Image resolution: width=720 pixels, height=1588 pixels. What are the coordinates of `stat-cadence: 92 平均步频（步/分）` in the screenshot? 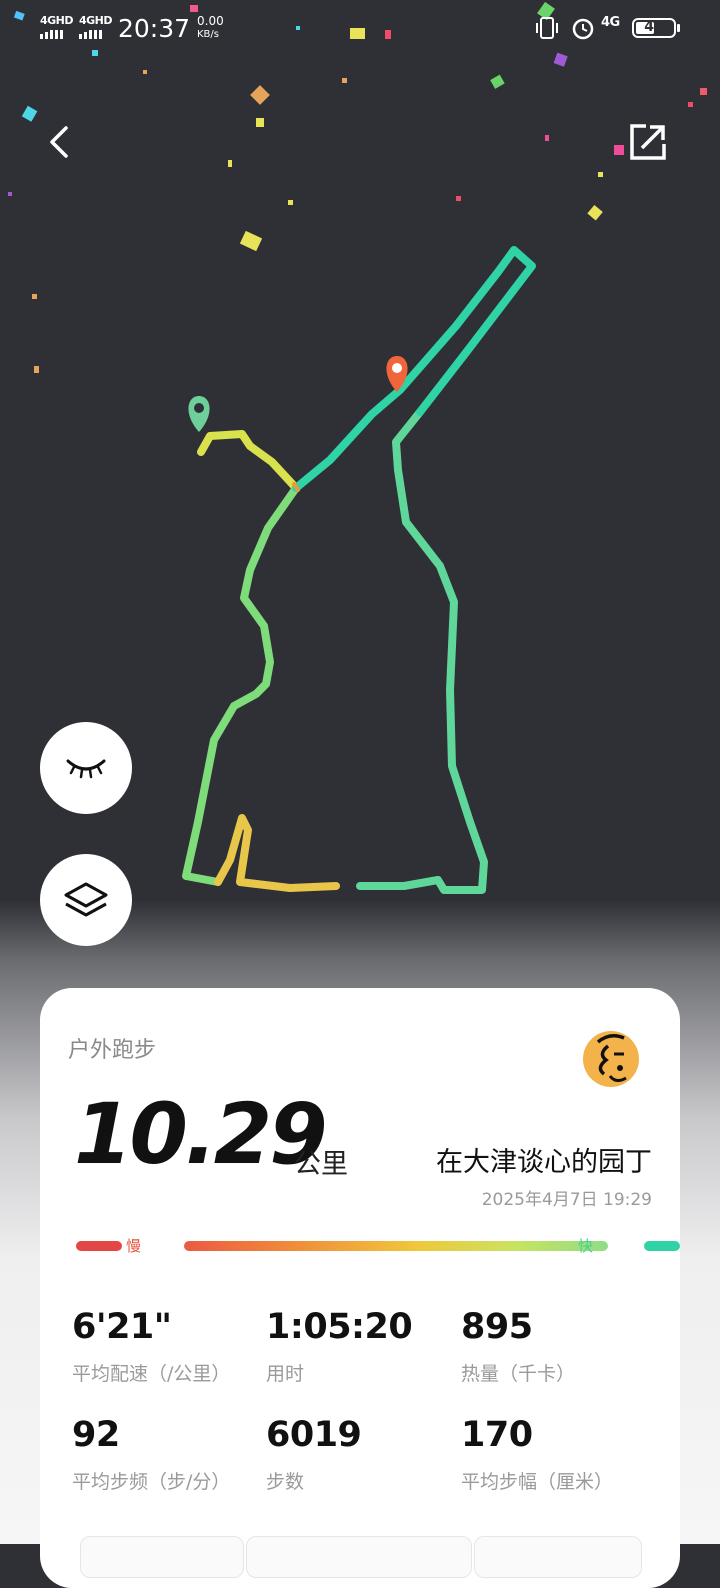 It's located at (151, 1456).